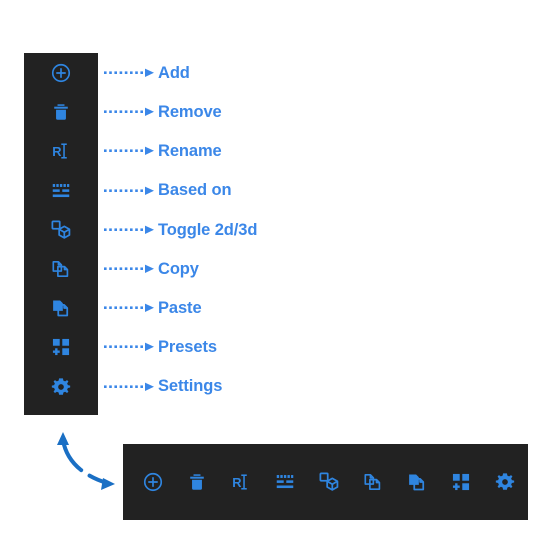  I want to click on grid-plus-icon, so click(61, 347).